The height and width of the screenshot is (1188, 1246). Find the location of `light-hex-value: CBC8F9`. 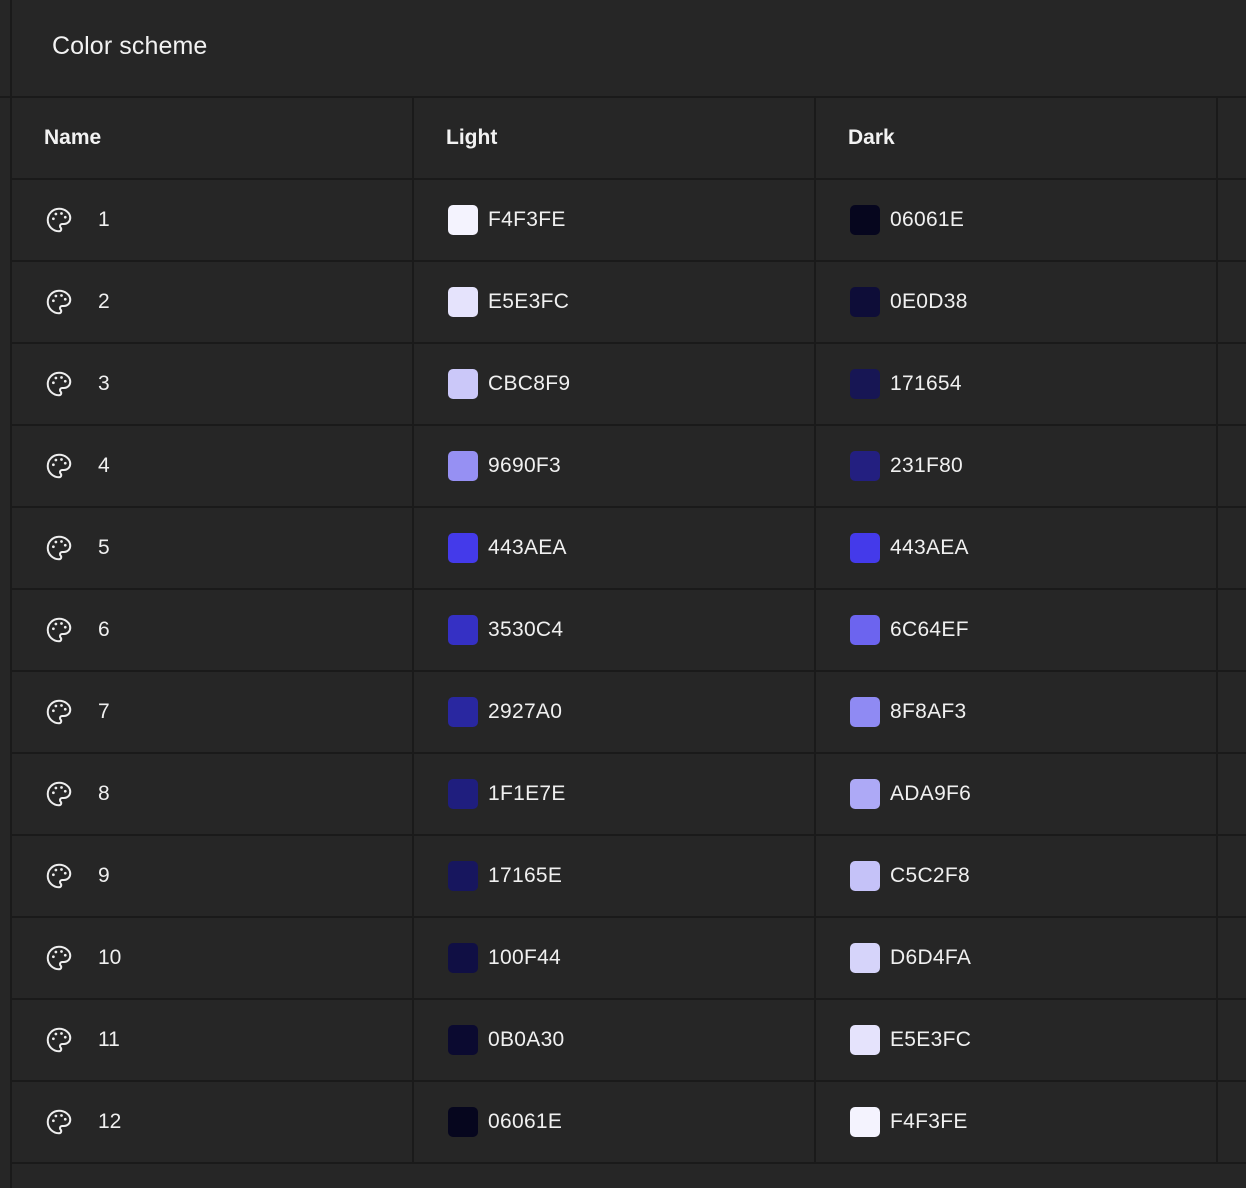

light-hex-value: CBC8F9 is located at coordinates (529, 383).